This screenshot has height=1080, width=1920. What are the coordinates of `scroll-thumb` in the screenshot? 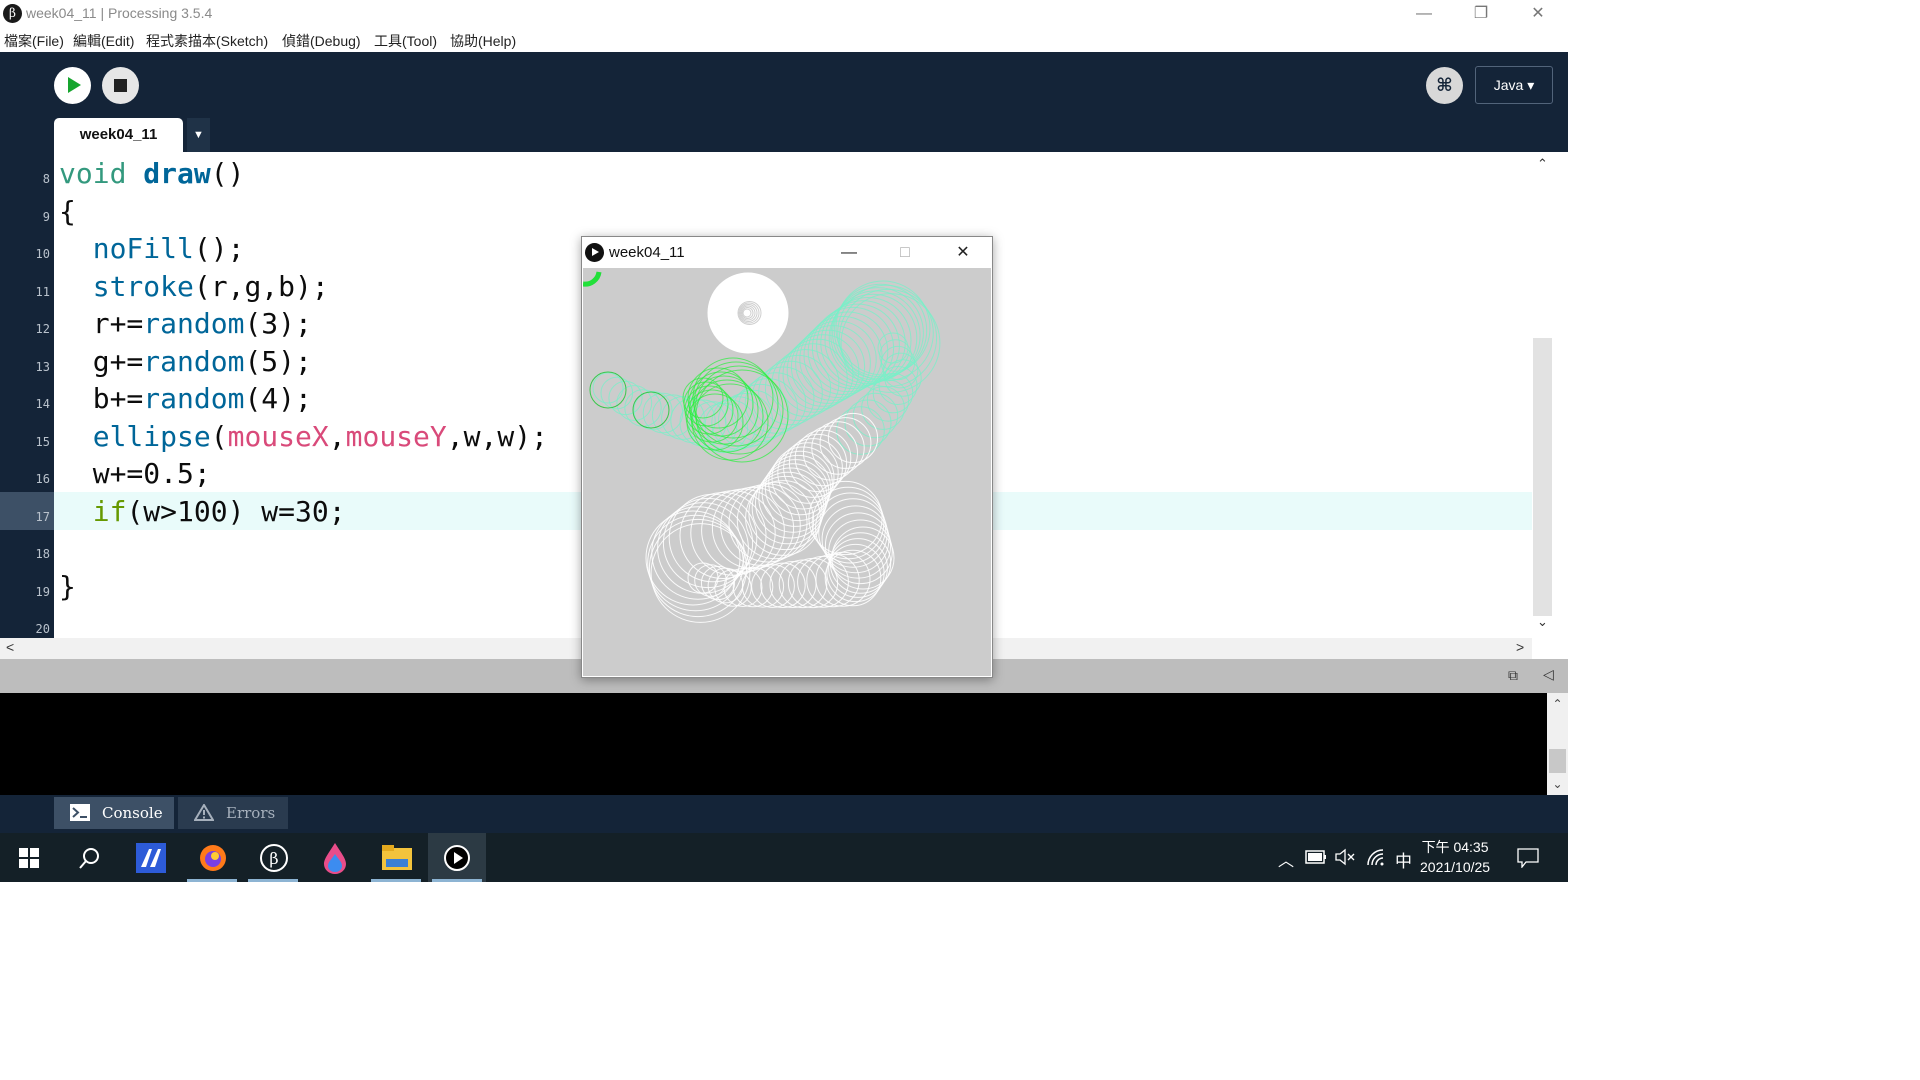 It's located at (1542, 477).